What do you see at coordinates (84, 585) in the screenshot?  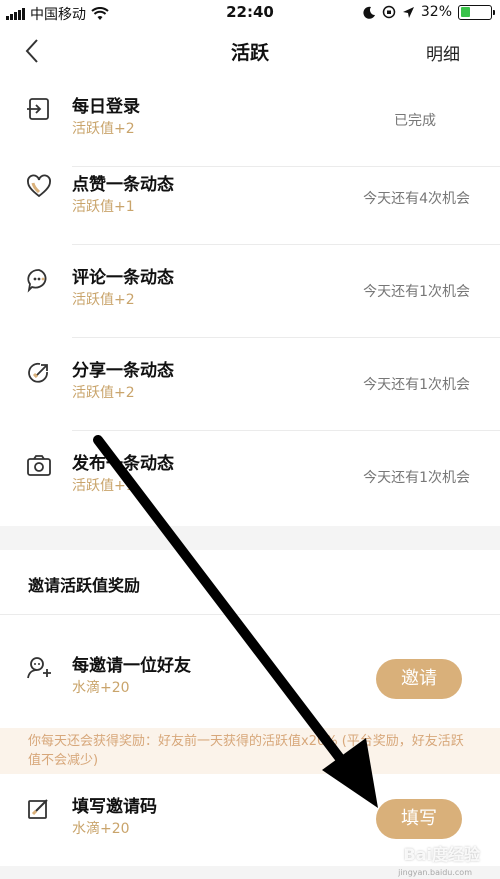 I see `invite-section-title: 邀请活跃值奖励` at bounding box center [84, 585].